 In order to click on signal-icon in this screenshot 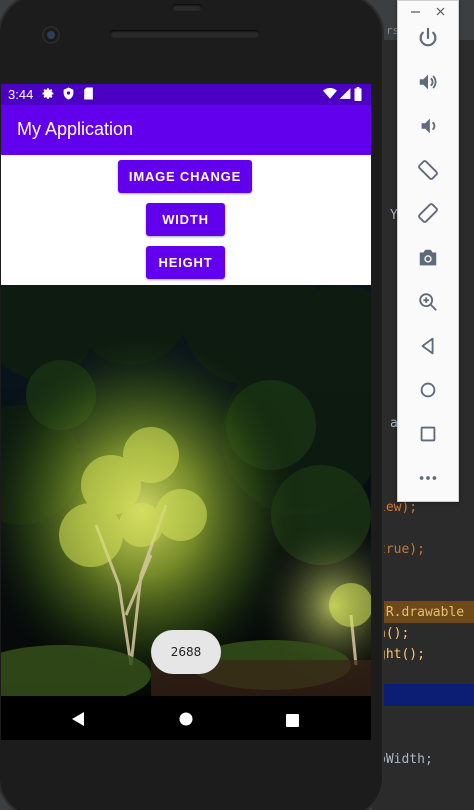, I will do `click(345, 95)`.